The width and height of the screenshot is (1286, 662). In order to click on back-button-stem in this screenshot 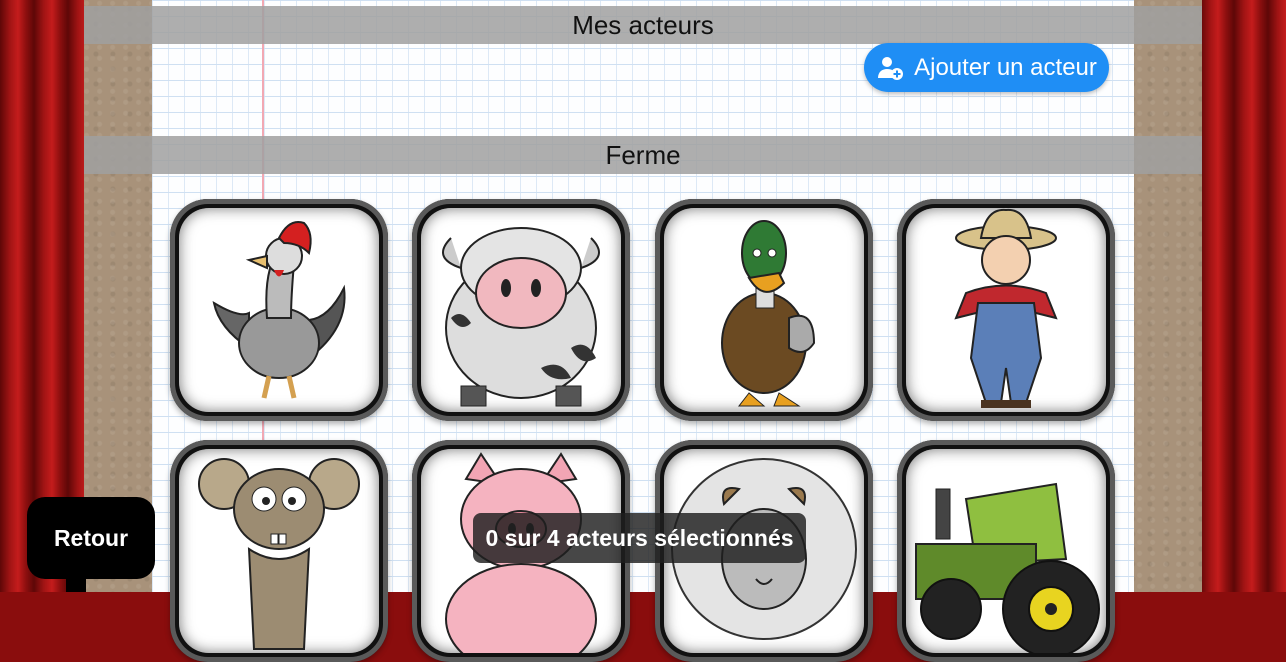, I will do `click(76, 585)`.